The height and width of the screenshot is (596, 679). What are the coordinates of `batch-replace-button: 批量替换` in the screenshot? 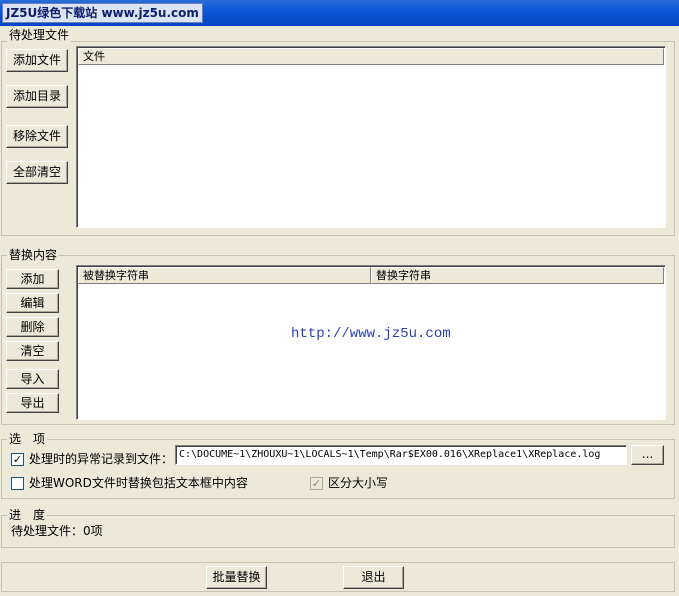 It's located at (236, 577).